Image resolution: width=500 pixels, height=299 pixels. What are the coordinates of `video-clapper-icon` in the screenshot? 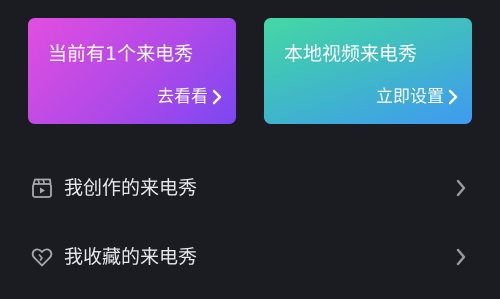 It's located at (42, 188).